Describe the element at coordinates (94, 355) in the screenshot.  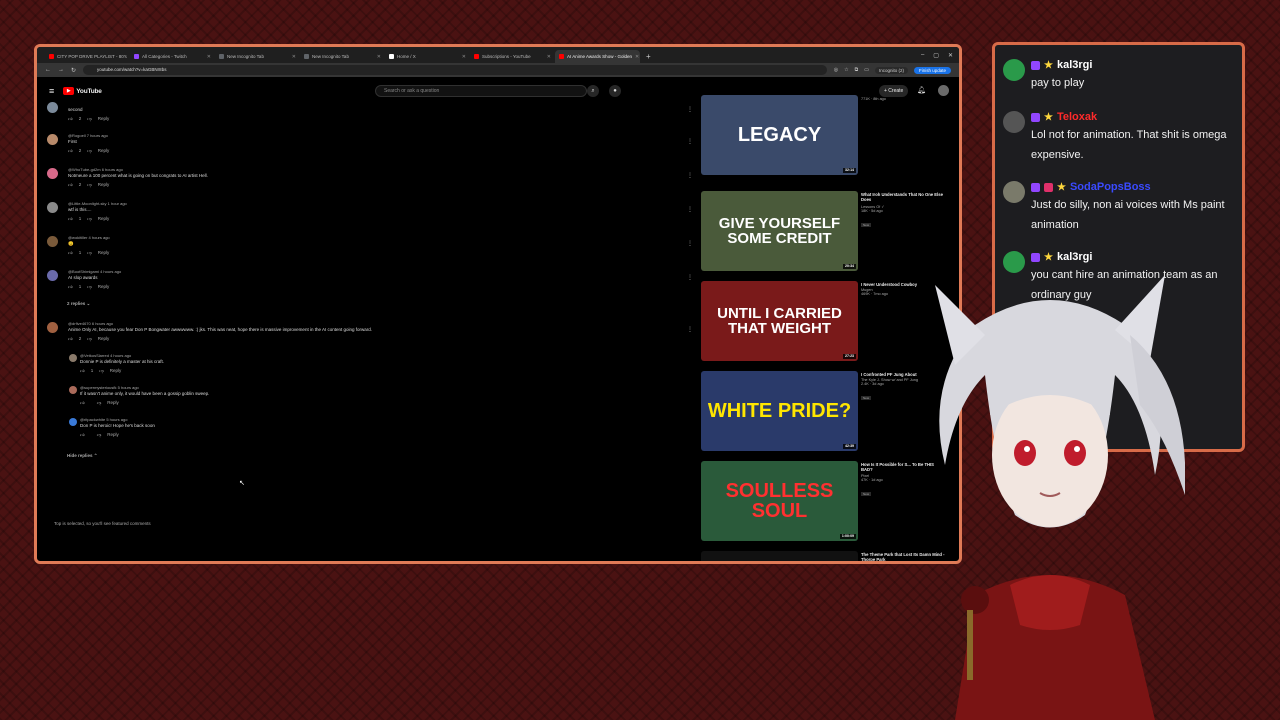
I see `comment-handle: @VetkosSlarred` at that location.